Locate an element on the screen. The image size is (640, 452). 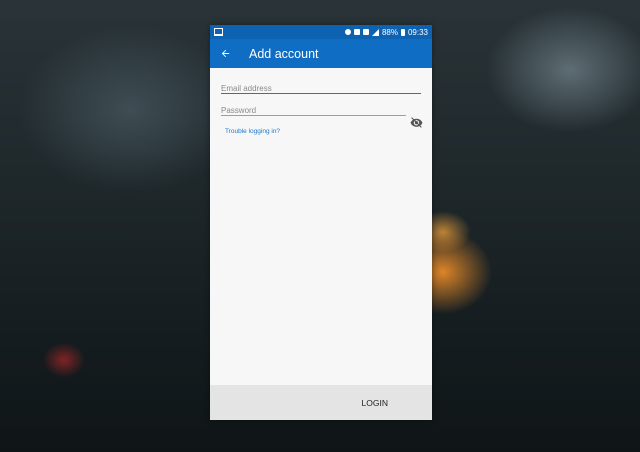
eye-off-glyph is located at coordinates (416, 122).